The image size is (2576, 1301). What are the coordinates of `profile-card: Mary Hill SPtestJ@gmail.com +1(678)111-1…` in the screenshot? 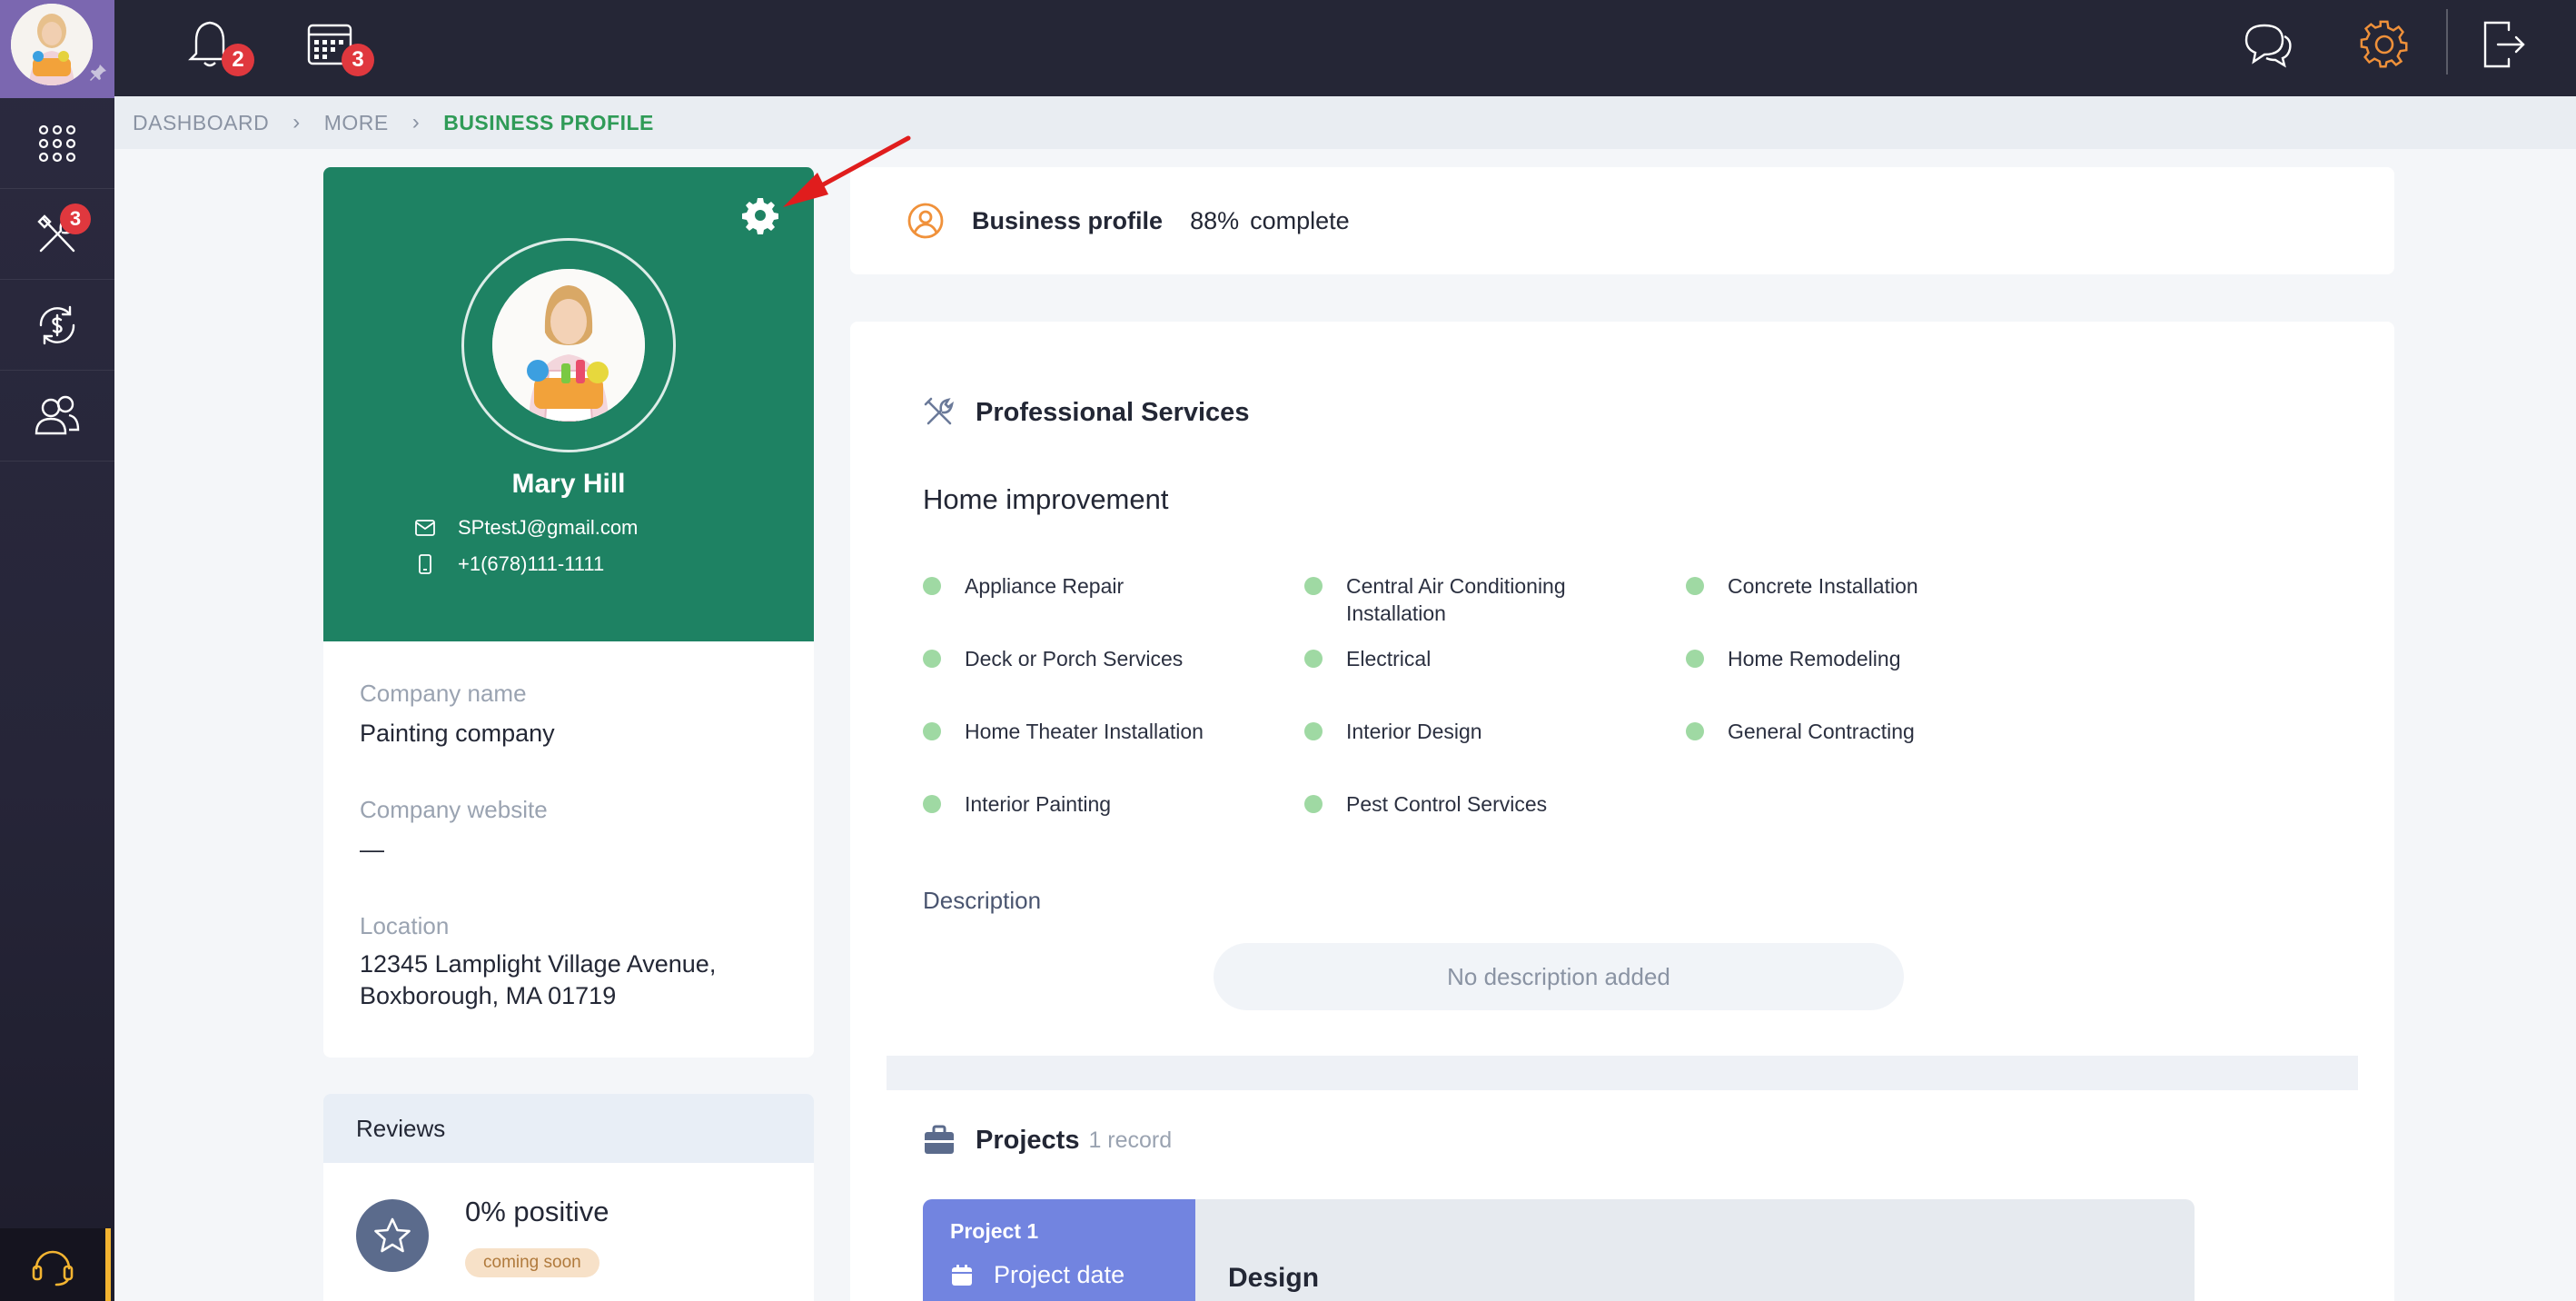 It's located at (568, 404).